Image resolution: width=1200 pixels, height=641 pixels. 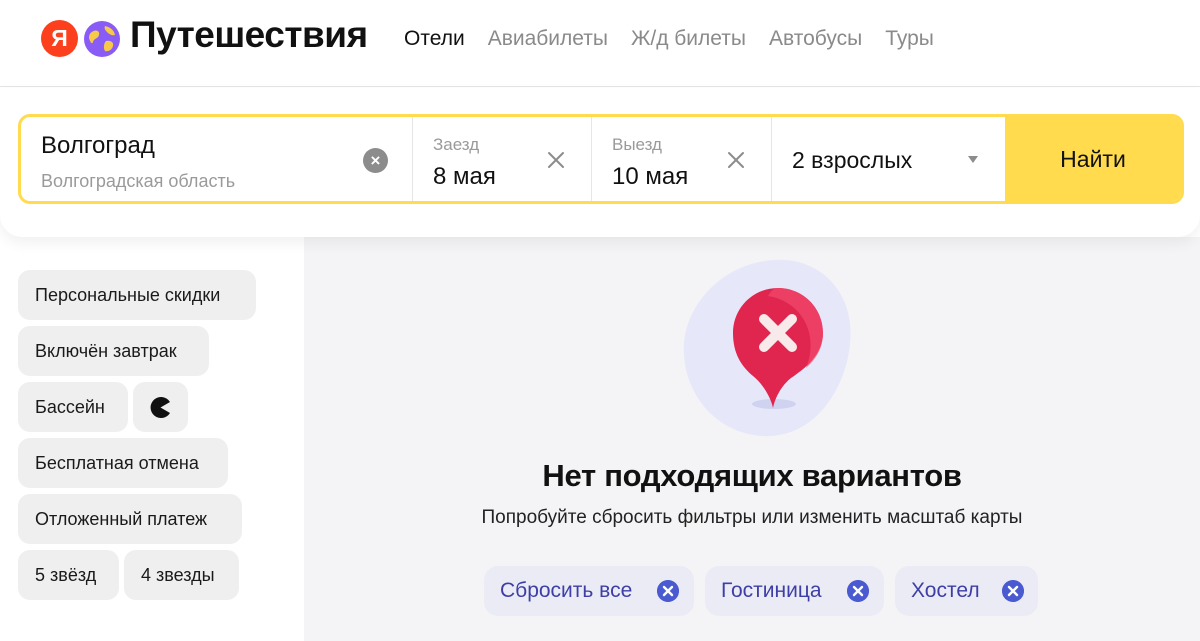 What do you see at coordinates (637, 144) in the screenshot?
I see `checkout-label: Выезд` at bounding box center [637, 144].